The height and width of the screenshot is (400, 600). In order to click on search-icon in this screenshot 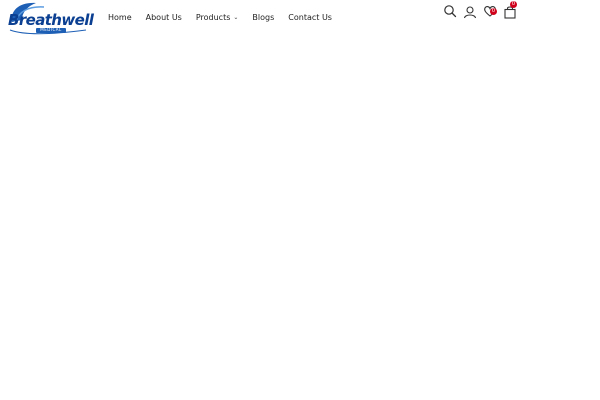, I will do `click(450, 11)`.